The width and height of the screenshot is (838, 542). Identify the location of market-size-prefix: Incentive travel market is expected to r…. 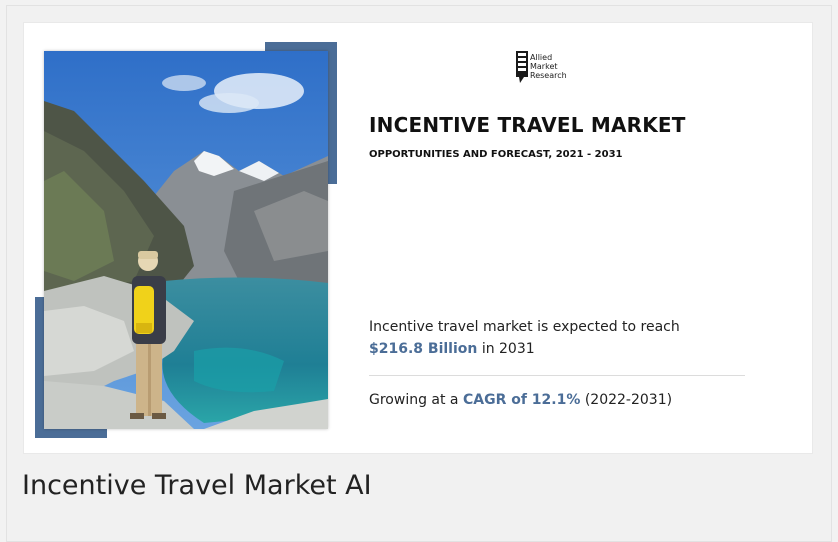
(524, 327).